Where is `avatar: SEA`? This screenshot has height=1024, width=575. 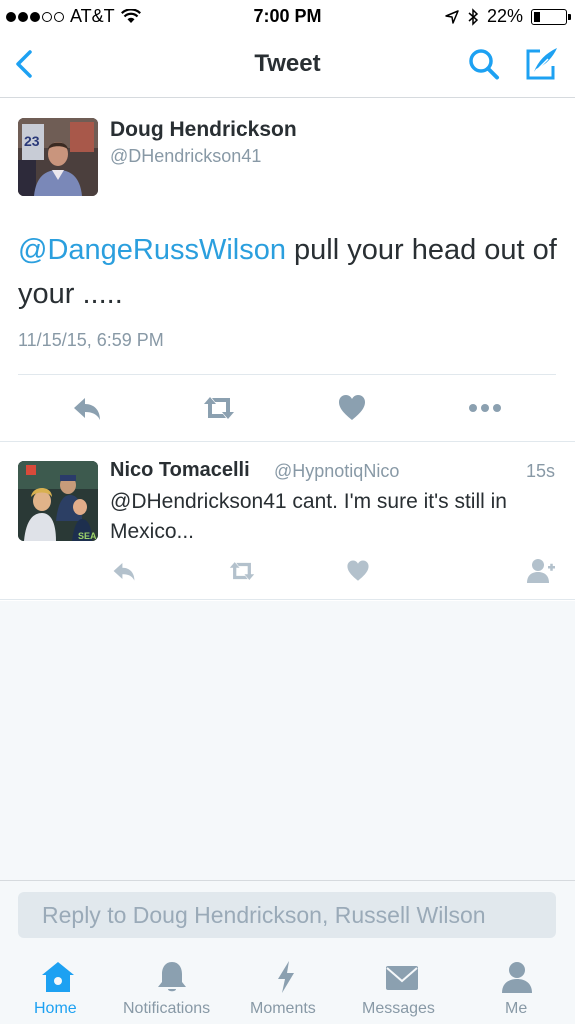
avatar: SEA is located at coordinates (58, 501).